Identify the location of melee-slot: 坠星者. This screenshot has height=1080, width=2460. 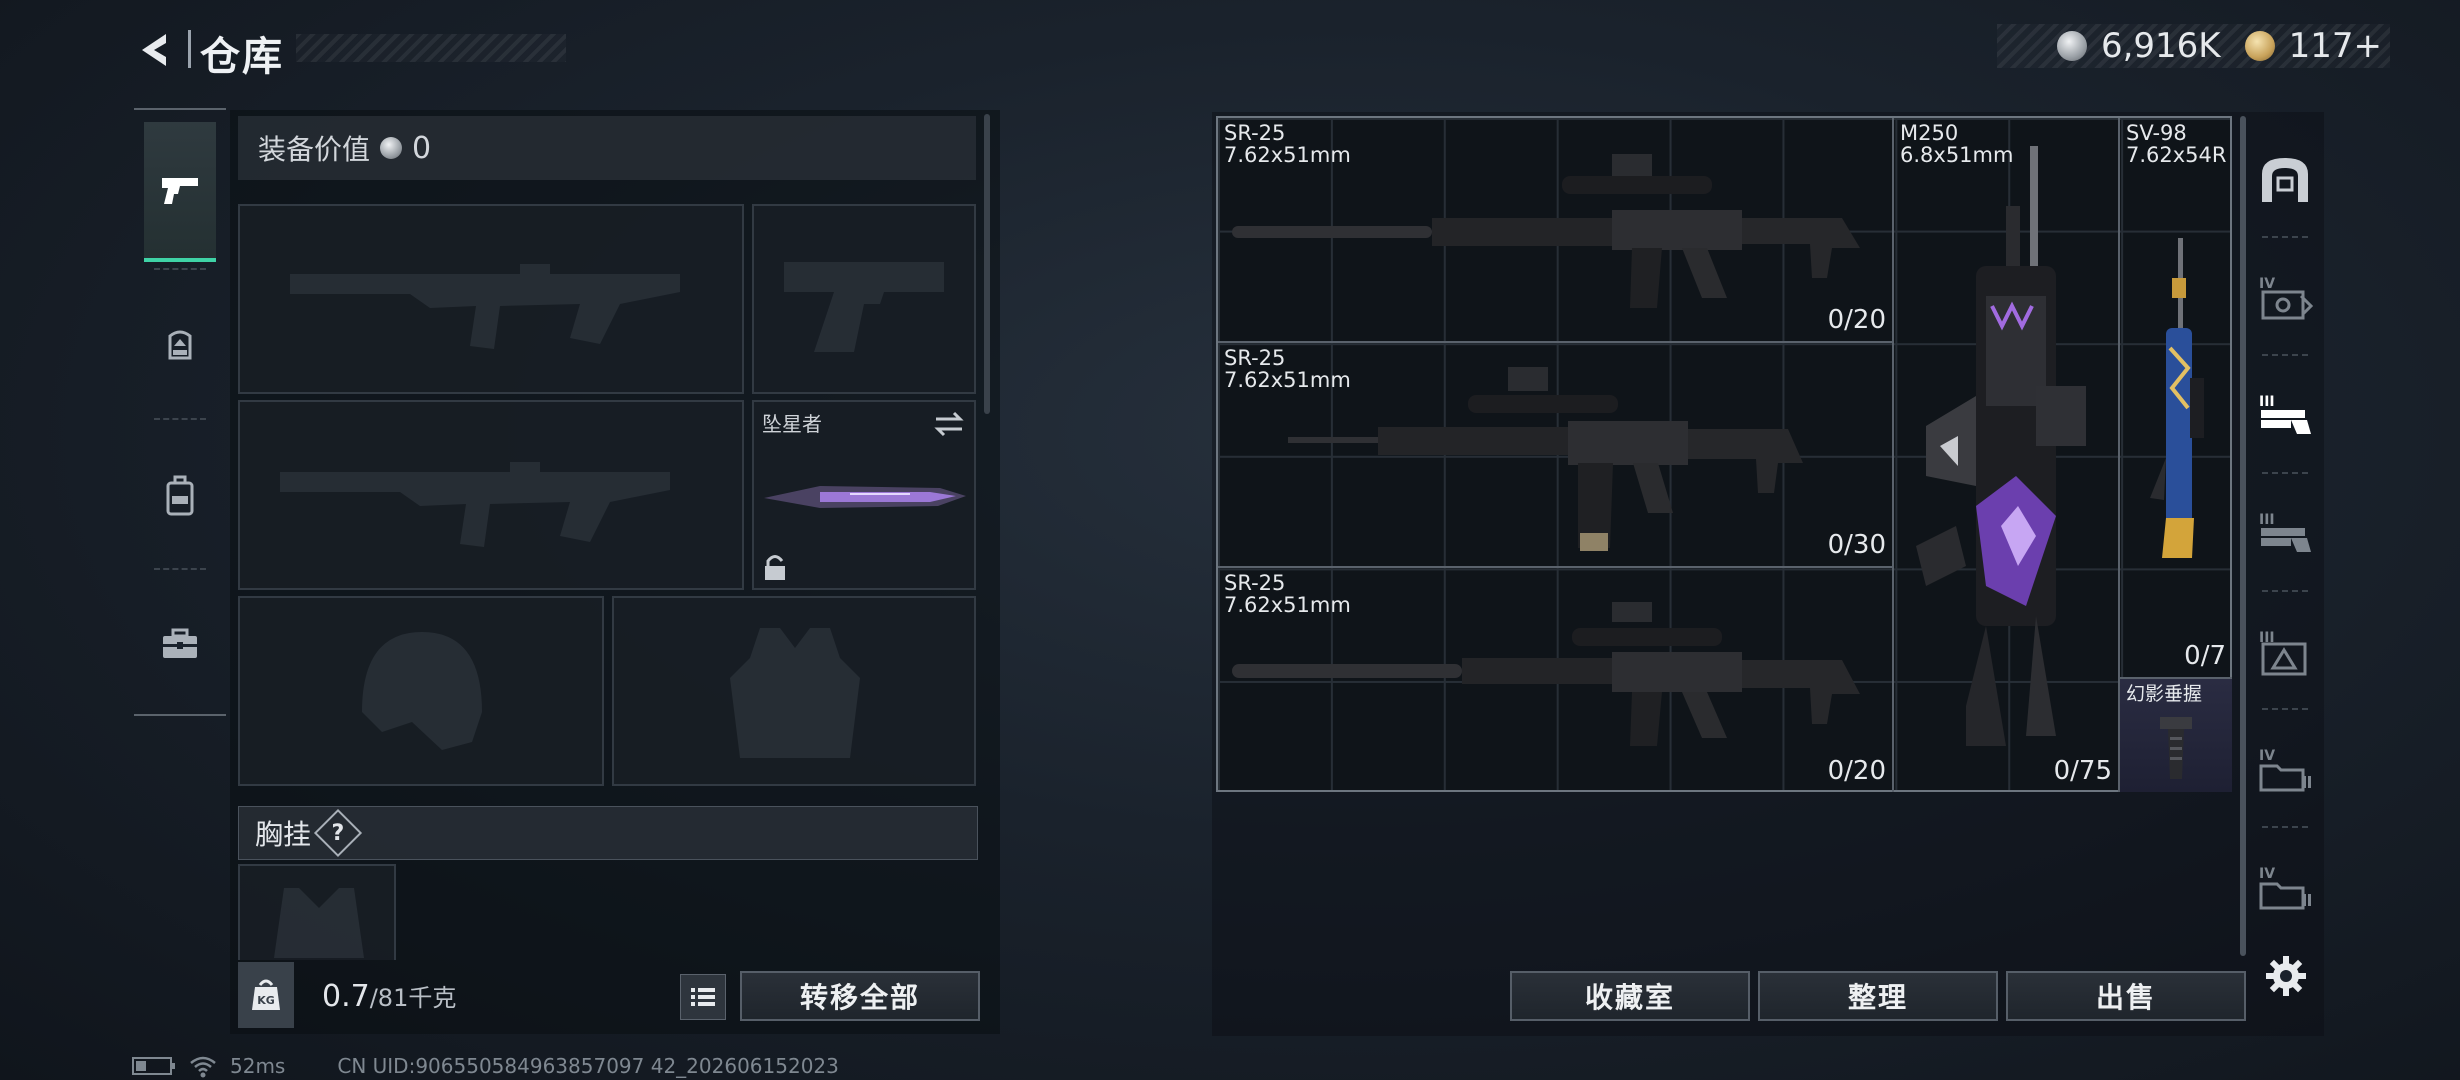
(864, 495).